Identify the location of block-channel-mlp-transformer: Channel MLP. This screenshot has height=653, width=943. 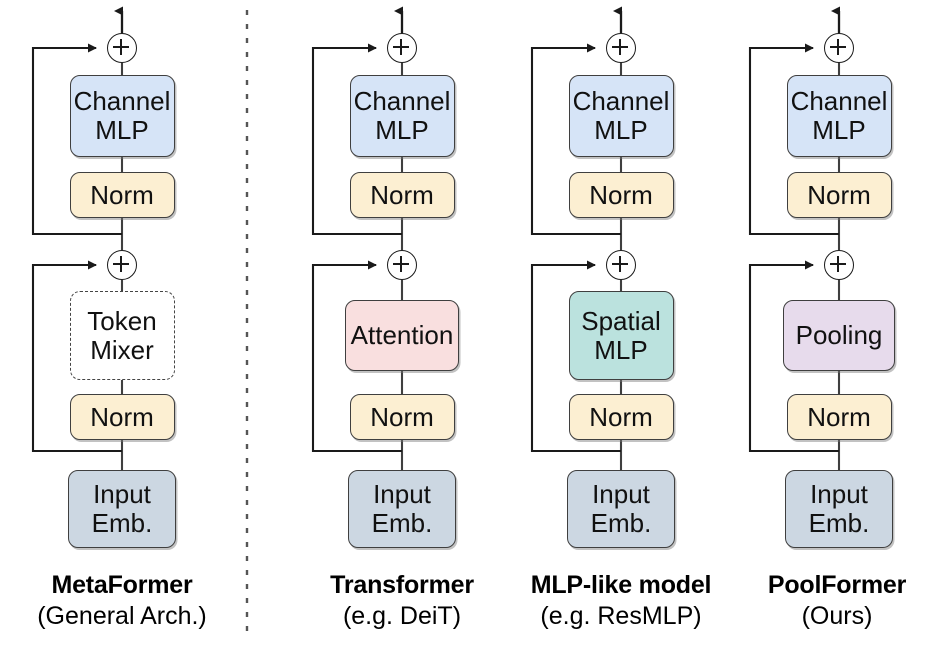
(402, 116).